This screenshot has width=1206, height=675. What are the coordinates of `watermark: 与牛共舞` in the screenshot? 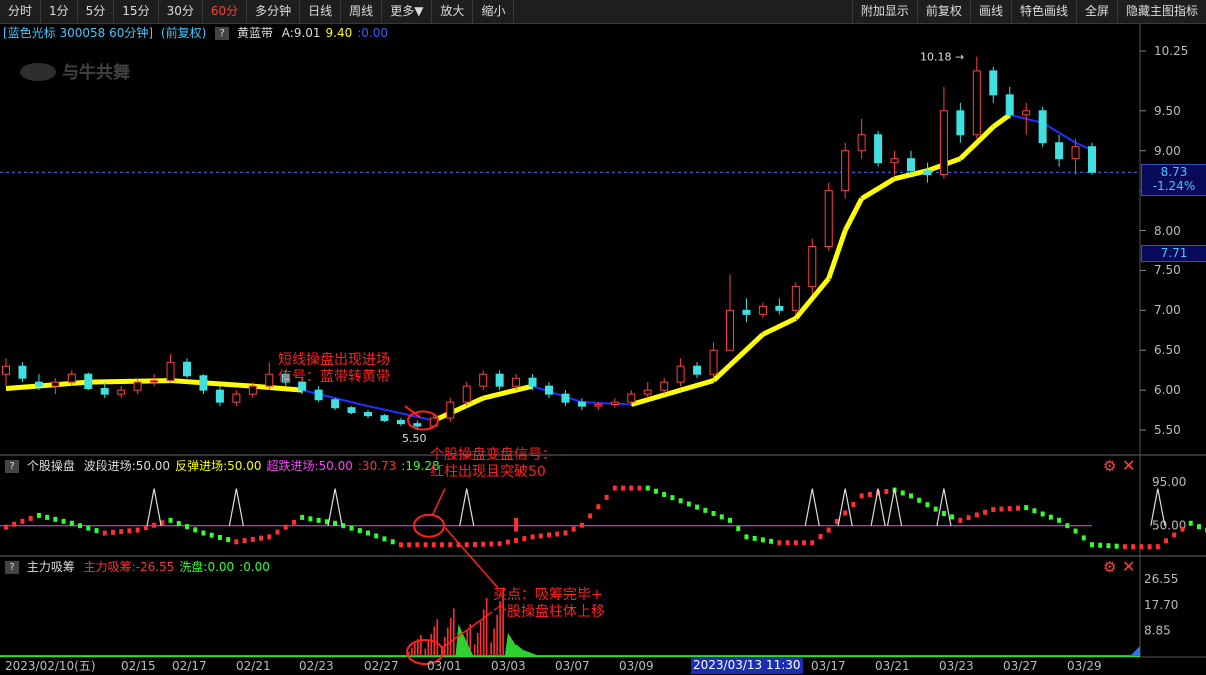 It's located at (75, 72).